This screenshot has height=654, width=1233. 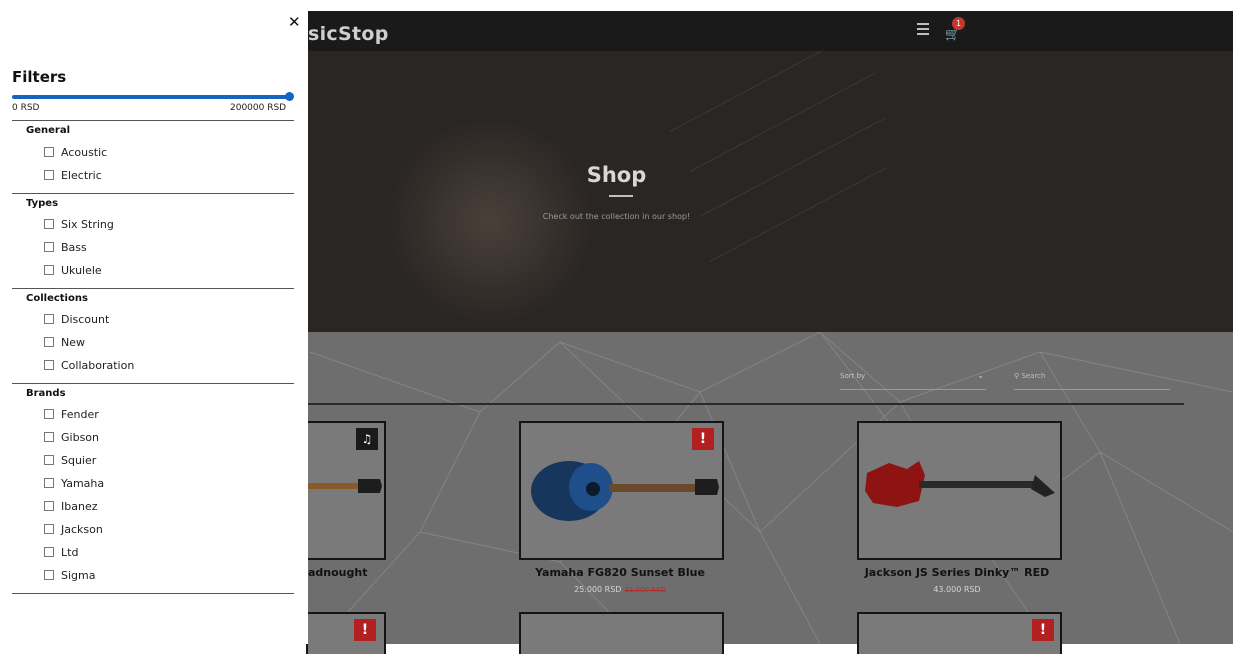 I want to click on option-label: Discount, so click(x=85, y=319).